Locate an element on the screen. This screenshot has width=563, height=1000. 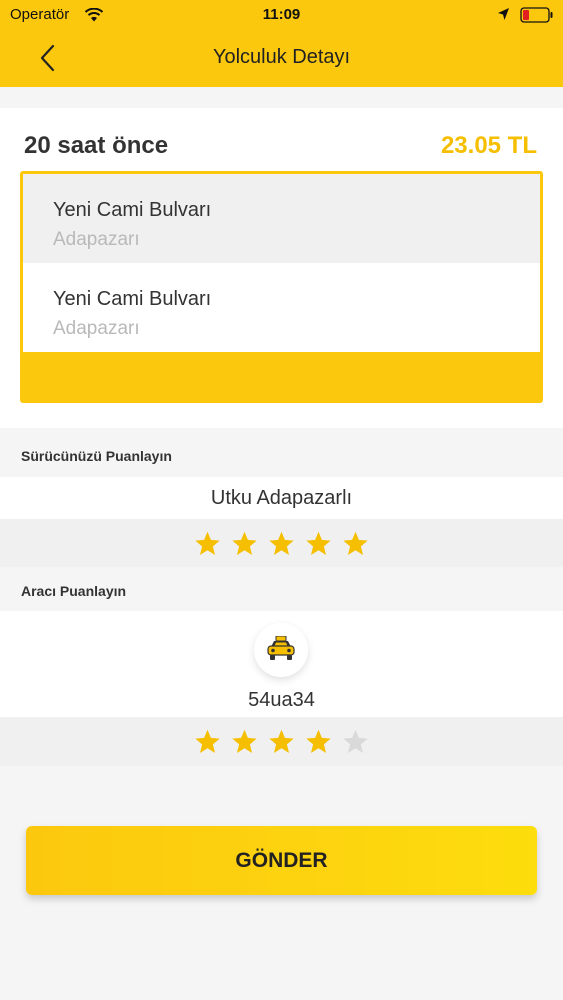
driver-name: Utku Adapazarlı is located at coordinates (281, 498).